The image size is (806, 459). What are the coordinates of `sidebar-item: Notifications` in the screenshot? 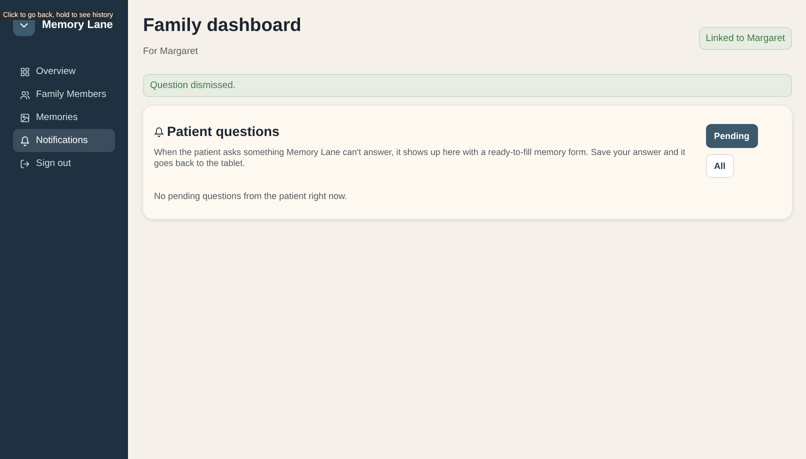 It's located at (64, 140).